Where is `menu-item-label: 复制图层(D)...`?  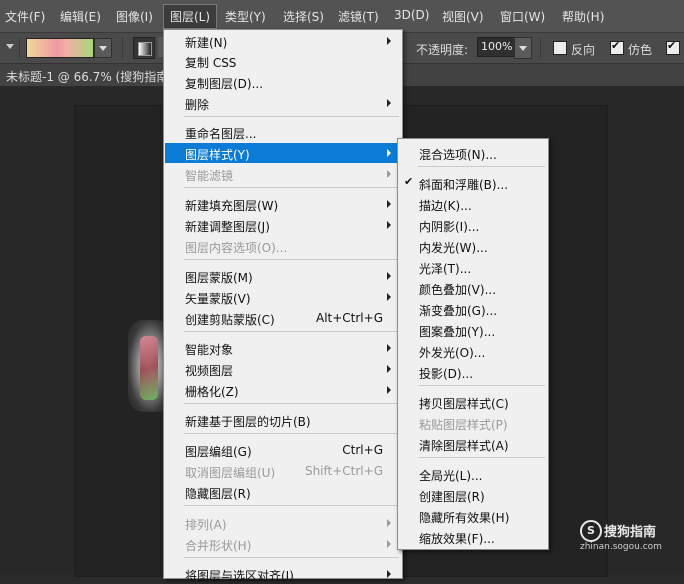
menu-item-label: 复制图层(D)... is located at coordinates (224, 84).